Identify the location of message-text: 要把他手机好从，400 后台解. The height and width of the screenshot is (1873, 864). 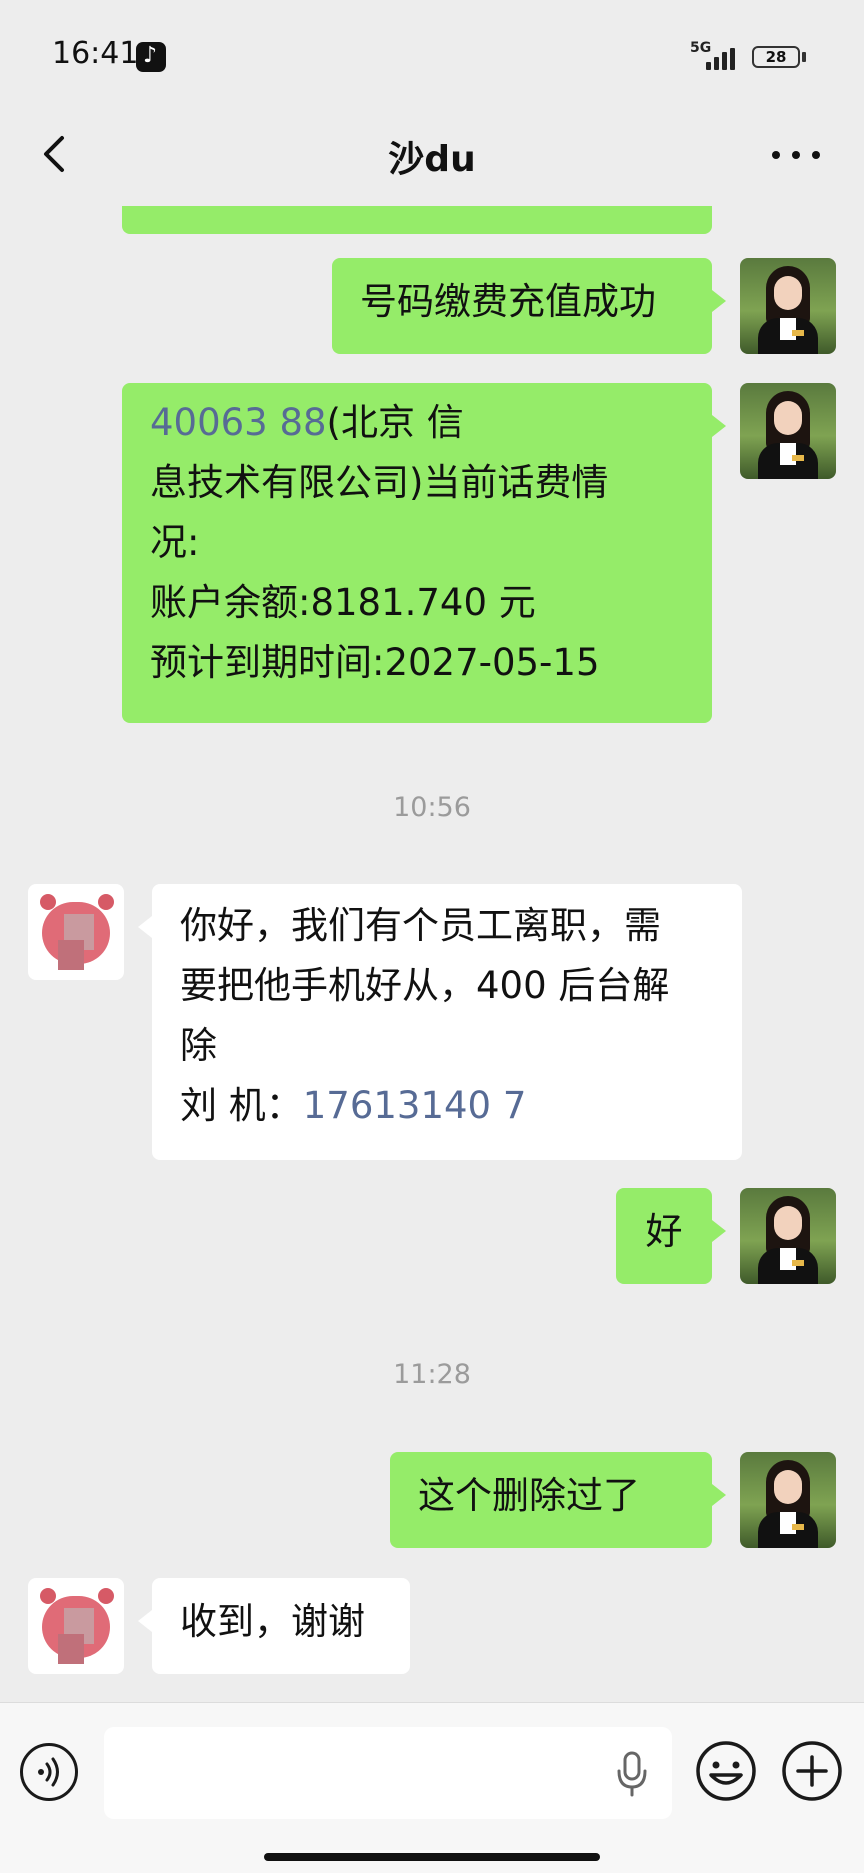
(425, 985).